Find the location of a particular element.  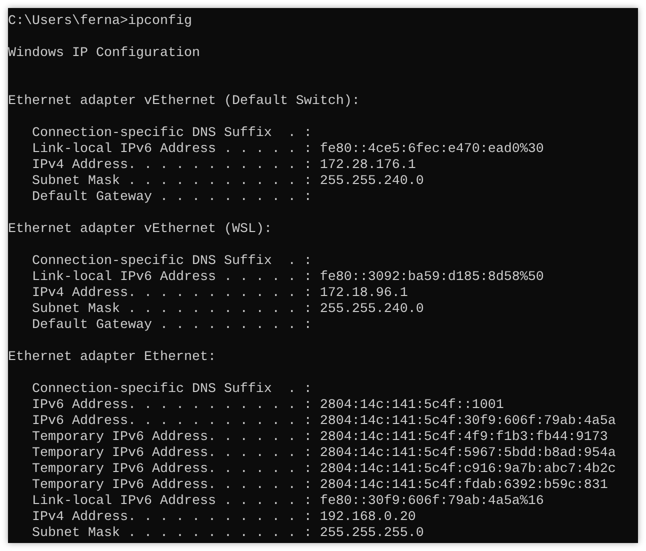

field-value: fe80::3092:ba59:d185:8d58%50 is located at coordinates (432, 278).